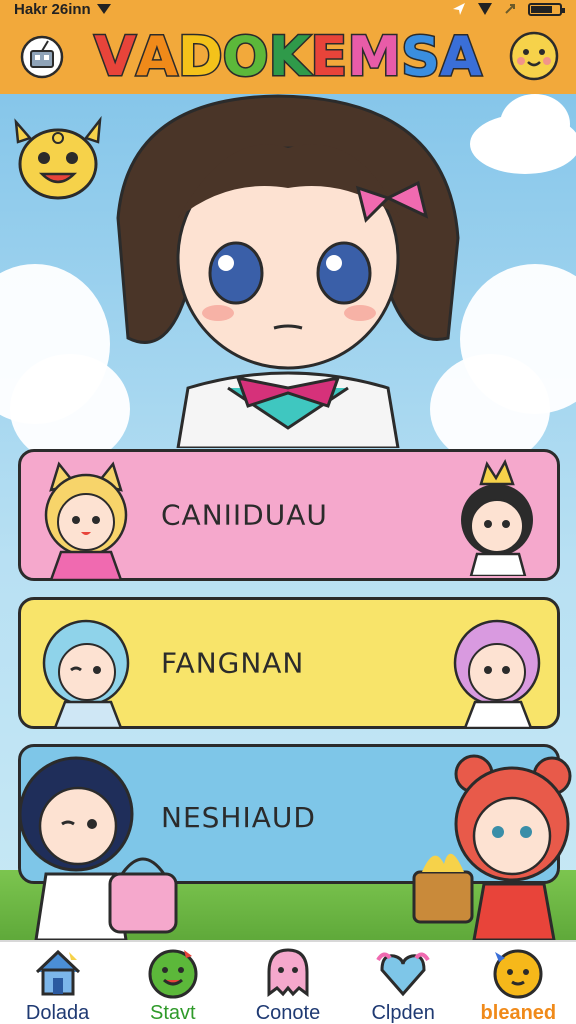  Describe the element at coordinates (518, 1013) in the screenshot. I see `nav-label-bleaned: bleaned` at that location.